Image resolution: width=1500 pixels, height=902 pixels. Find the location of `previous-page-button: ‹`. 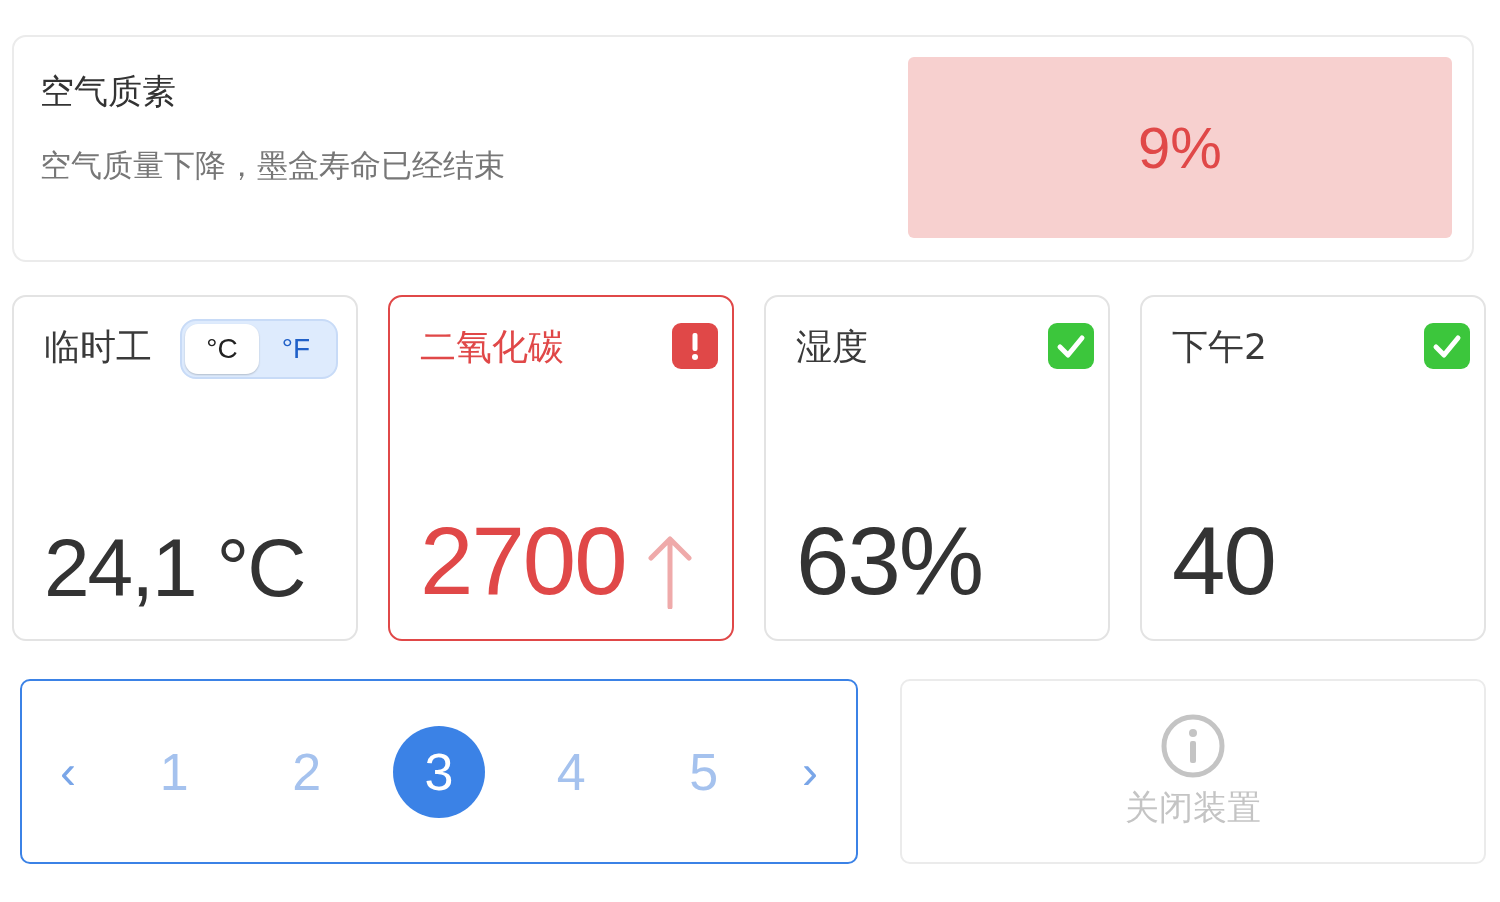

previous-page-button: ‹ is located at coordinates (68, 771).